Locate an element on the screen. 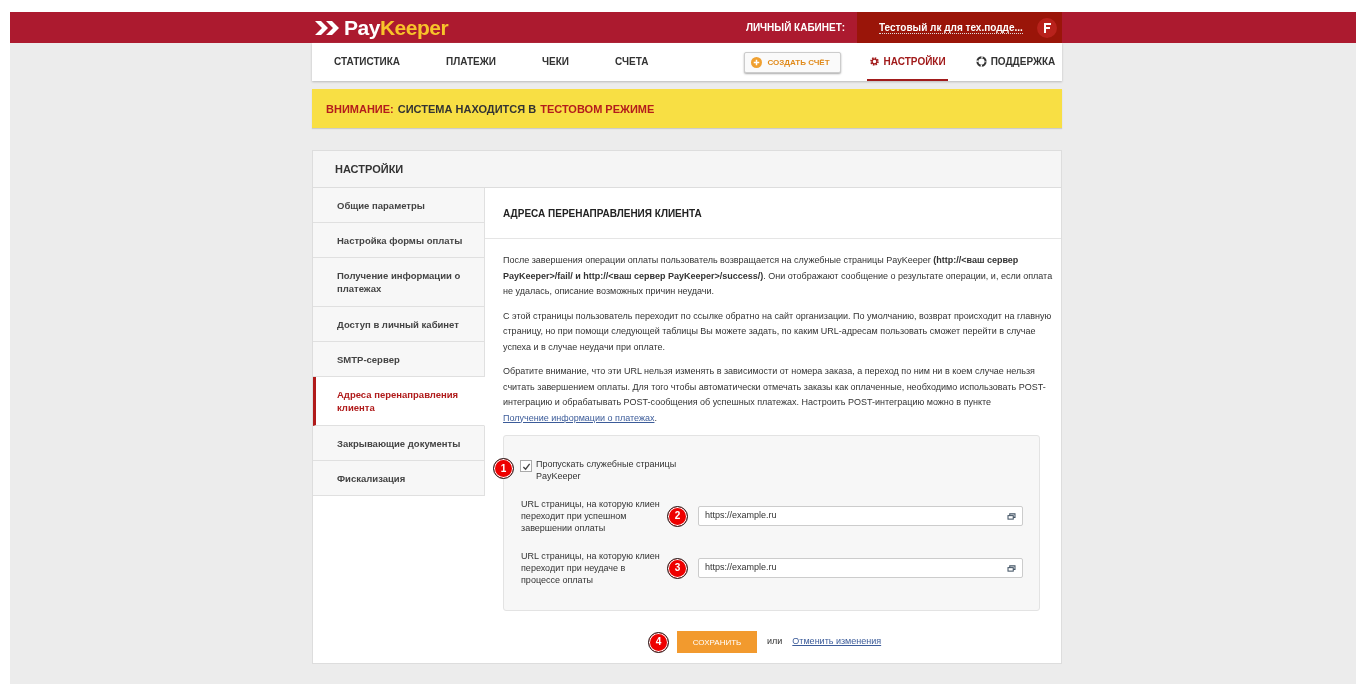  panel-title: НАСТРОЙКИ is located at coordinates (687, 169).